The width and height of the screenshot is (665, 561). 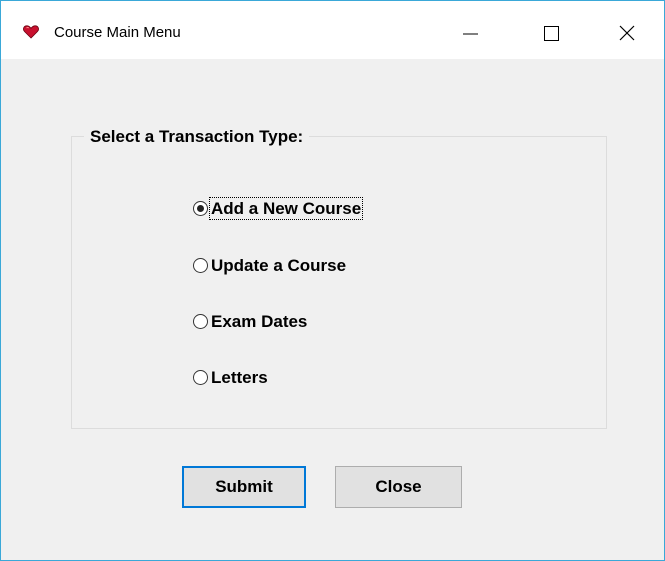 I want to click on window-title: Course Main Menu, so click(x=117, y=32).